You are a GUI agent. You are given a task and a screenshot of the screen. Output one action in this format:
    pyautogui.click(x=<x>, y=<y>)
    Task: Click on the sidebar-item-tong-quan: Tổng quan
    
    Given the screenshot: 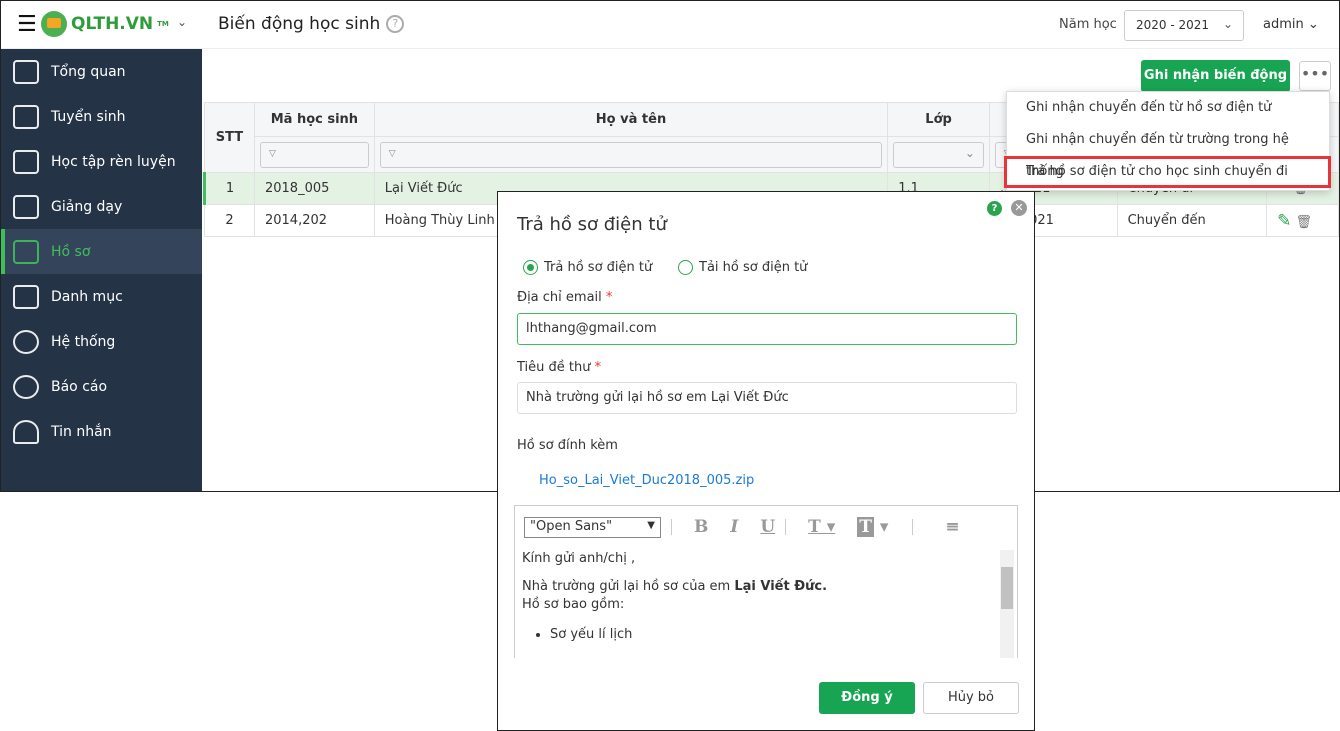 What is the action you would take?
    pyautogui.click(x=101, y=71)
    